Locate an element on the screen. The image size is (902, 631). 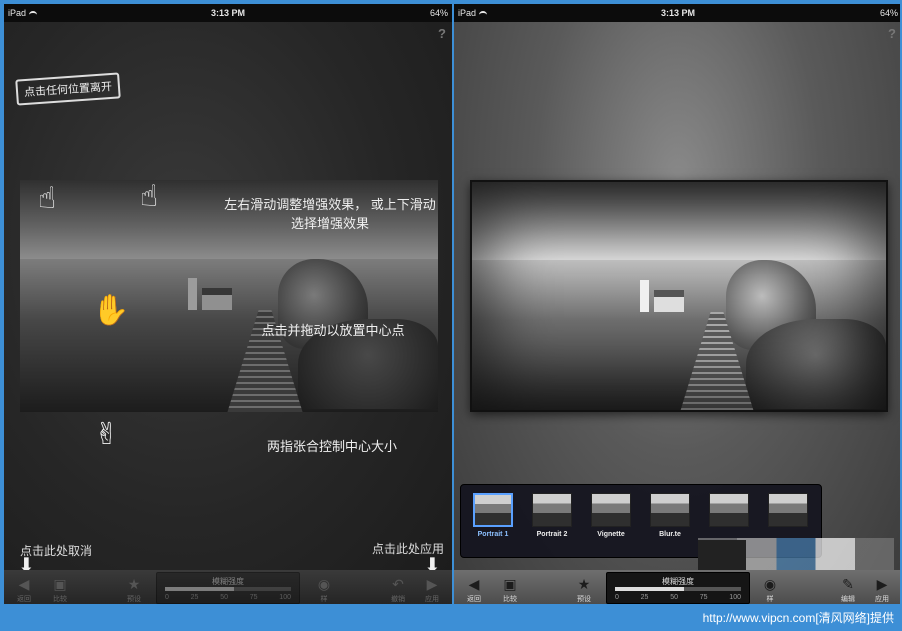
bottom-toolbar: ◀ 返回 ▣ 比较 ★ 预设 模糊强度 0 25 50 75 100 ◉ 样 ↶ 撤销 ▶ 应用 is located at coordinates (228, 587).